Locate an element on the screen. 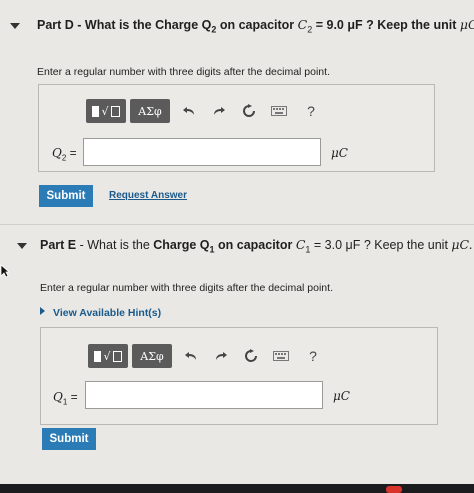 The height and width of the screenshot is (493, 474). taskbar-strip is located at coordinates (237, 488).